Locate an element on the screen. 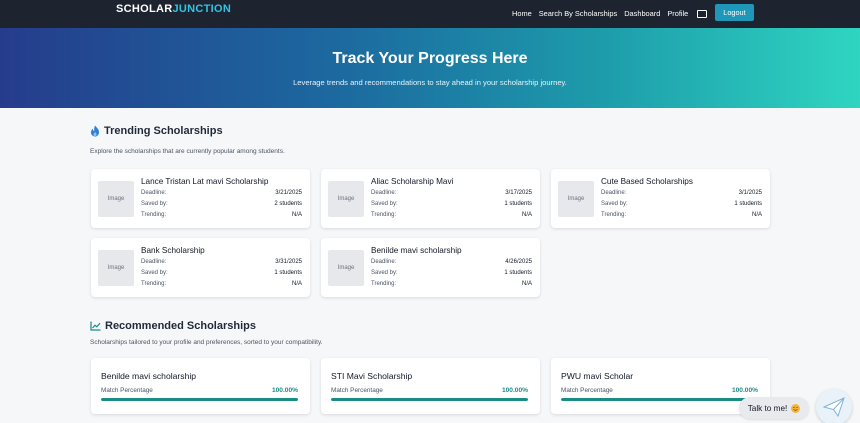 This screenshot has width=860, height=423. recommended-section-title: Recommended Scholarships is located at coordinates (173, 326).